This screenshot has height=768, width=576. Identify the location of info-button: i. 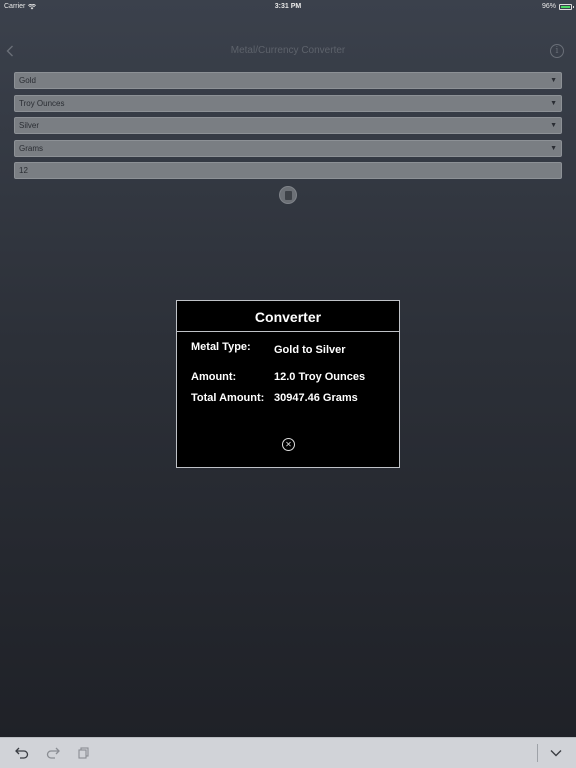
(557, 51).